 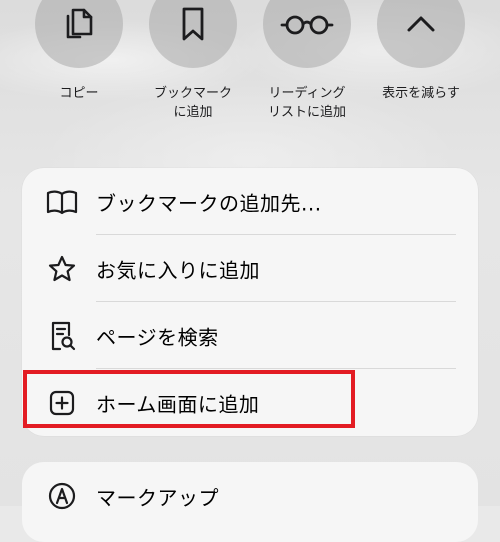 What do you see at coordinates (250, 335) in the screenshot?
I see `menu-item-find-on-page: ページを検索` at bounding box center [250, 335].